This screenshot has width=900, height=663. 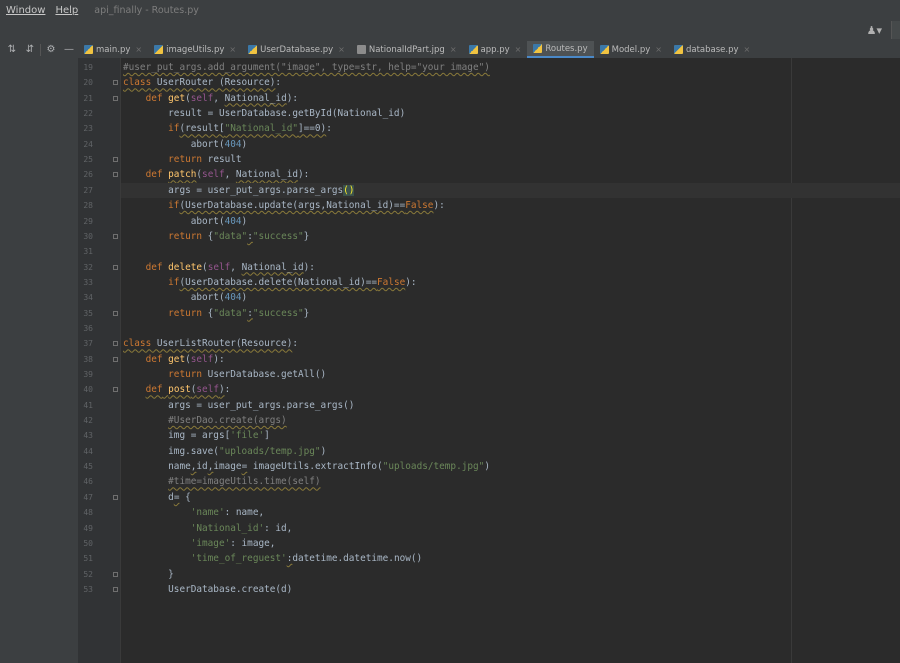 What do you see at coordinates (895, 30) in the screenshot?
I see `search-field` at bounding box center [895, 30].